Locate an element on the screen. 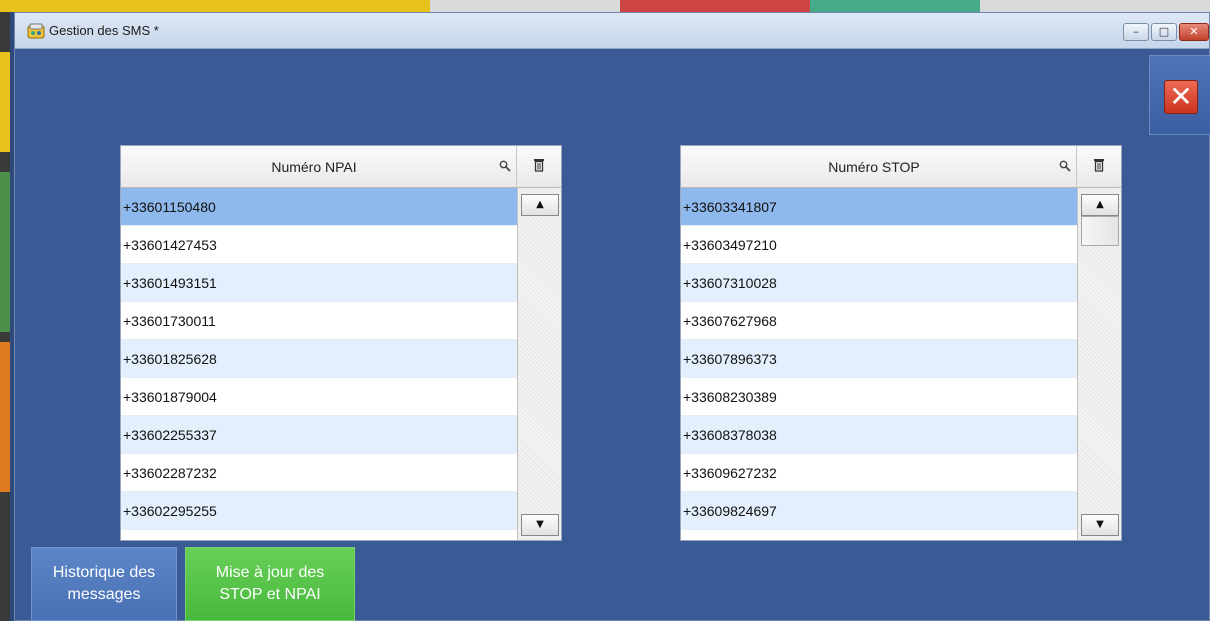 This screenshot has width=1210, height=621. button-label-line2: messages is located at coordinates (104, 594).